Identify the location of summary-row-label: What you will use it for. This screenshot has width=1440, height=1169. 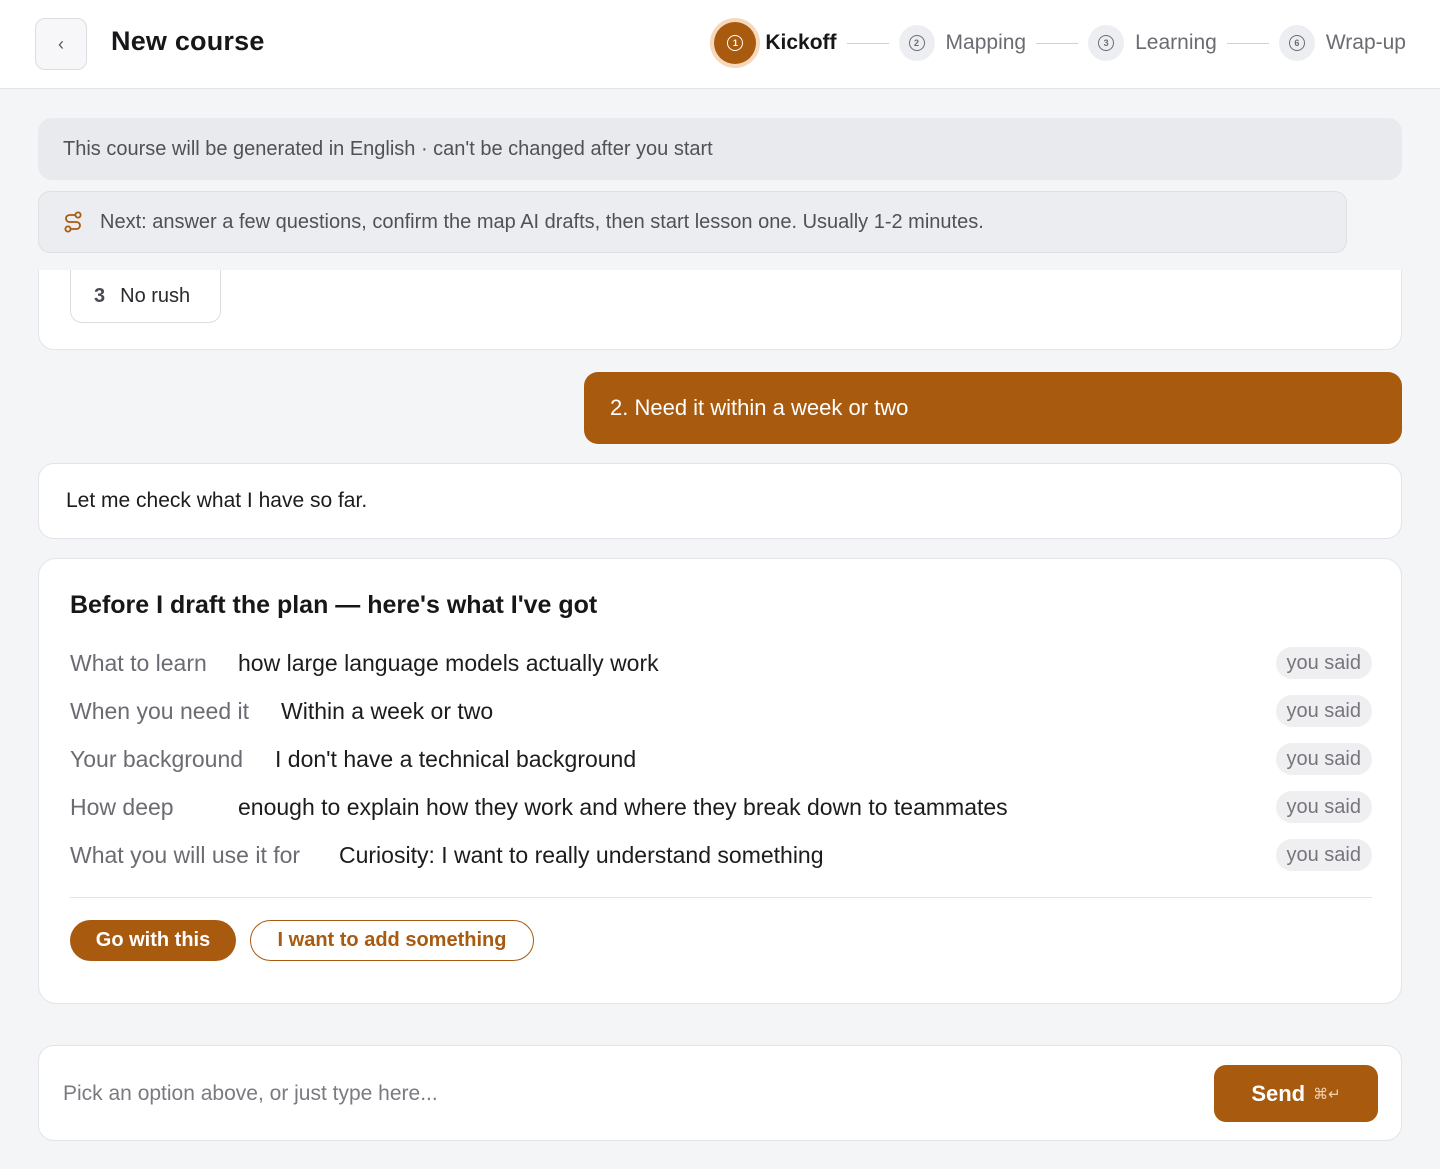
(185, 854).